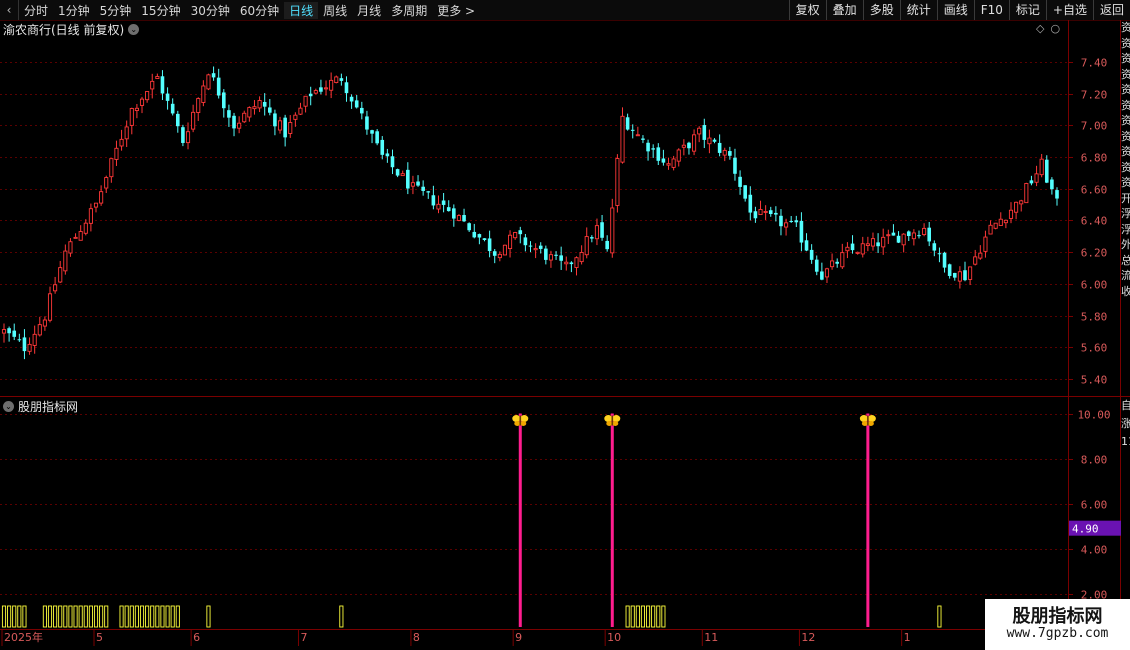 The height and width of the screenshot is (650, 1130). What do you see at coordinates (1093, 415) in the screenshot?
I see `indicator-axis-label: 10.00` at bounding box center [1093, 415].